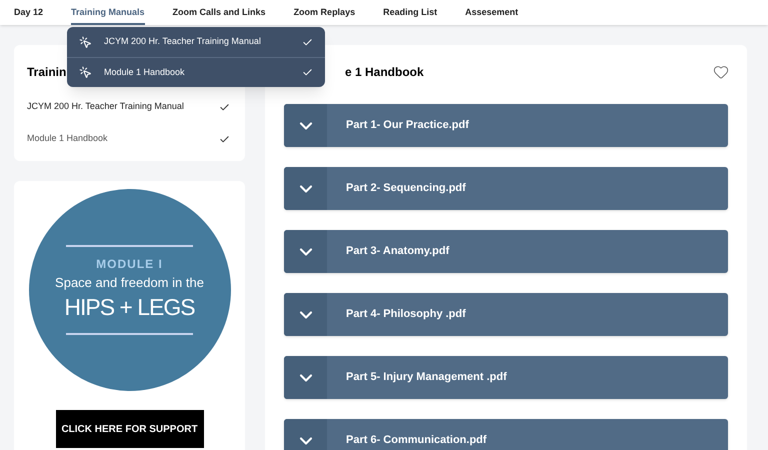 This screenshot has width=768, height=450. Describe the element at coordinates (219, 12) in the screenshot. I see `nav-tab: Zoom Calls and Links` at that location.